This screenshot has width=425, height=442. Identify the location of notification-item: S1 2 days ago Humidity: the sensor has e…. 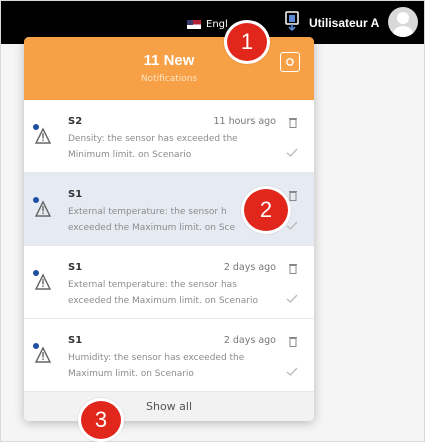
(169, 355).